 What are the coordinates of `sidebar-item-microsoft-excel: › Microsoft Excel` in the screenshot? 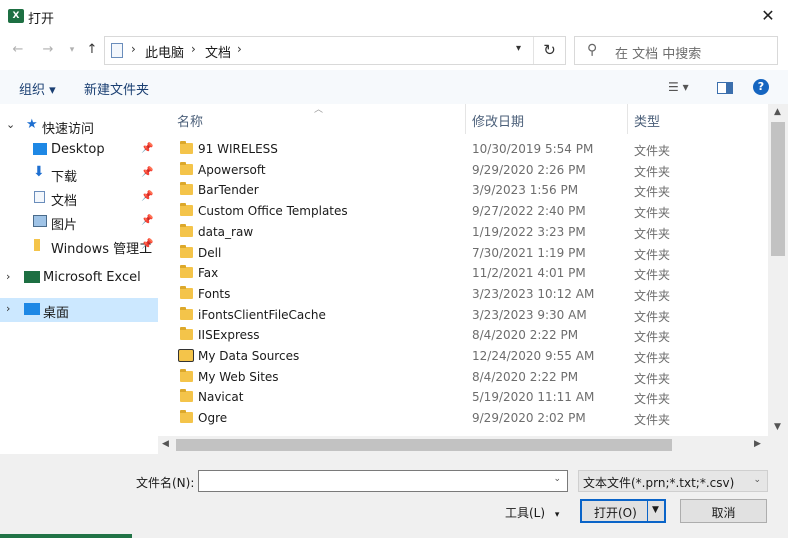 It's located at (79, 278).